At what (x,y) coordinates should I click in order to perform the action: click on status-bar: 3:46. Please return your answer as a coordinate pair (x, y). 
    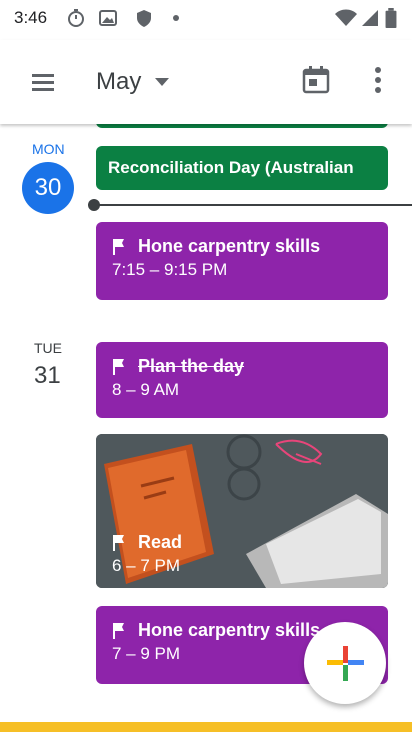
    Looking at the image, I should click on (206, 20).